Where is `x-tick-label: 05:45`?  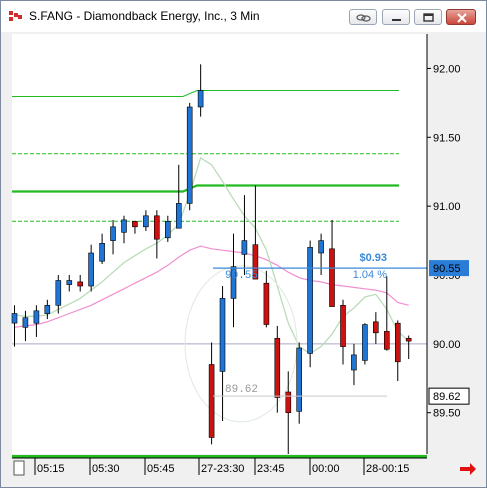 x-tick-label: 05:45 is located at coordinates (161, 469).